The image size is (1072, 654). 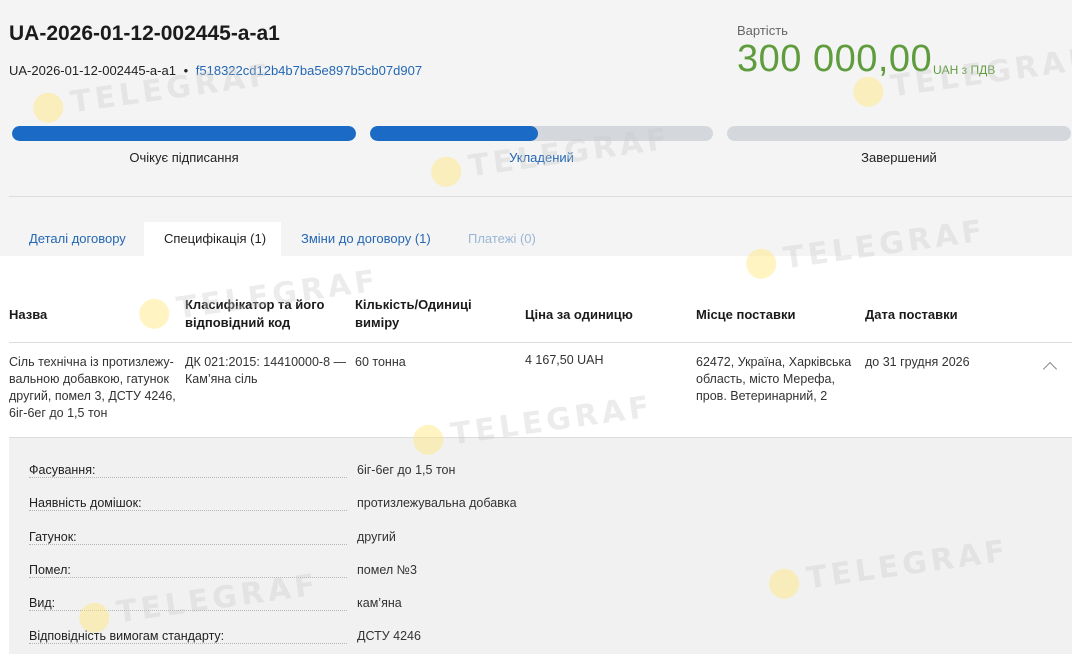 What do you see at coordinates (379, 603) in the screenshot?
I see `detail-value: кам’яна` at bounding box center [379, 603].